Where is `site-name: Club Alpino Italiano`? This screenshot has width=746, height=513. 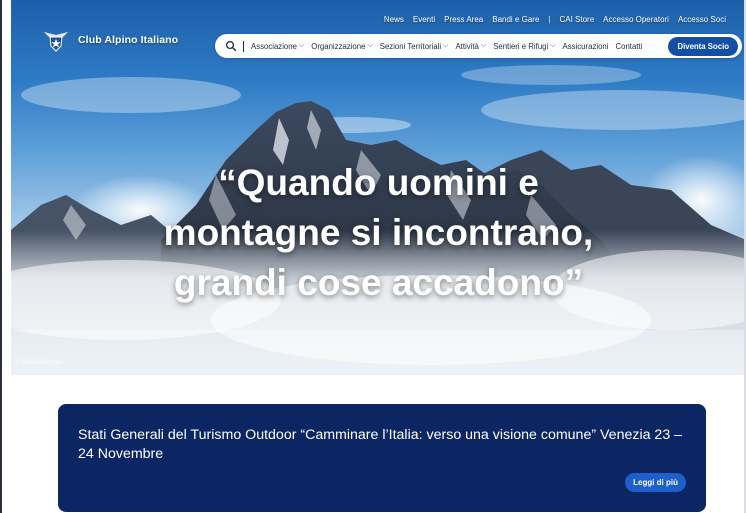 site-name: Club Alpino Italiano is located at coordinates (128, 40).